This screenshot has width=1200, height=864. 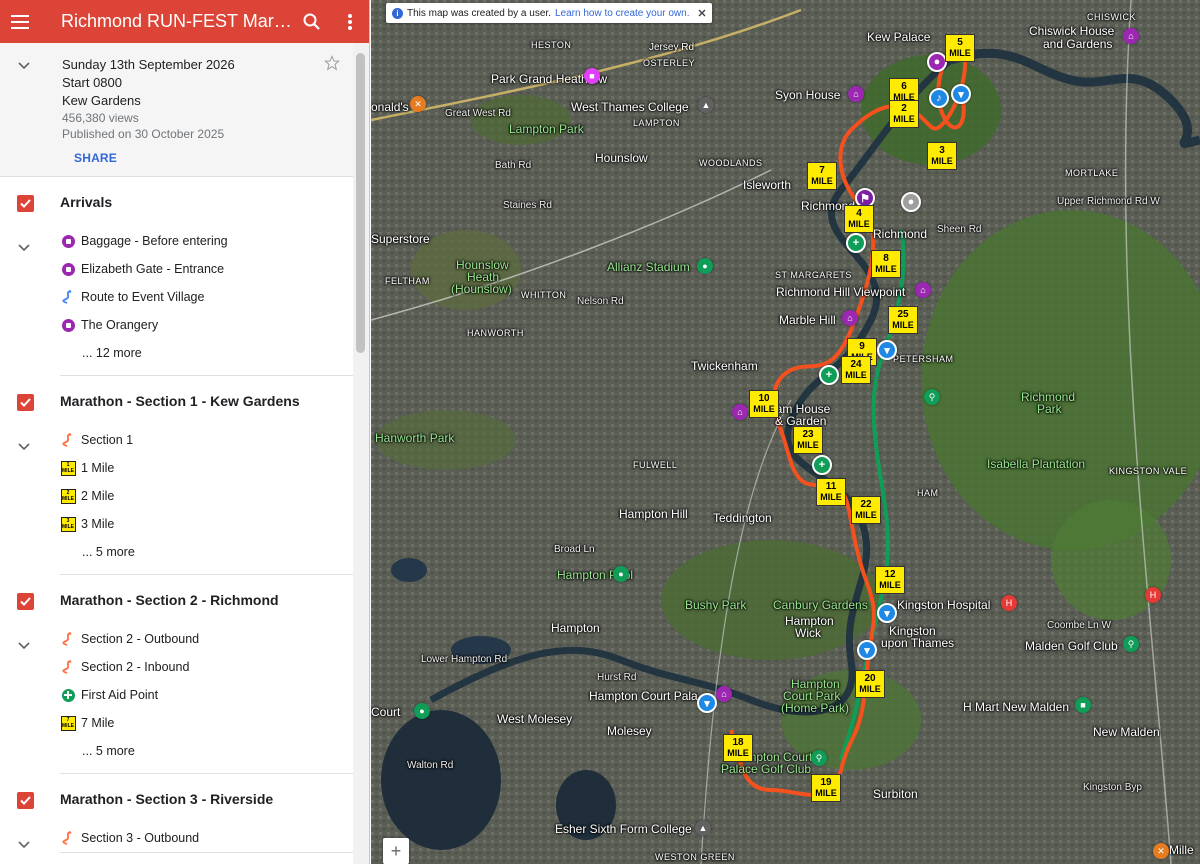 I want to click on layer-item: Route to Event Village, so click(x=207, y=297).